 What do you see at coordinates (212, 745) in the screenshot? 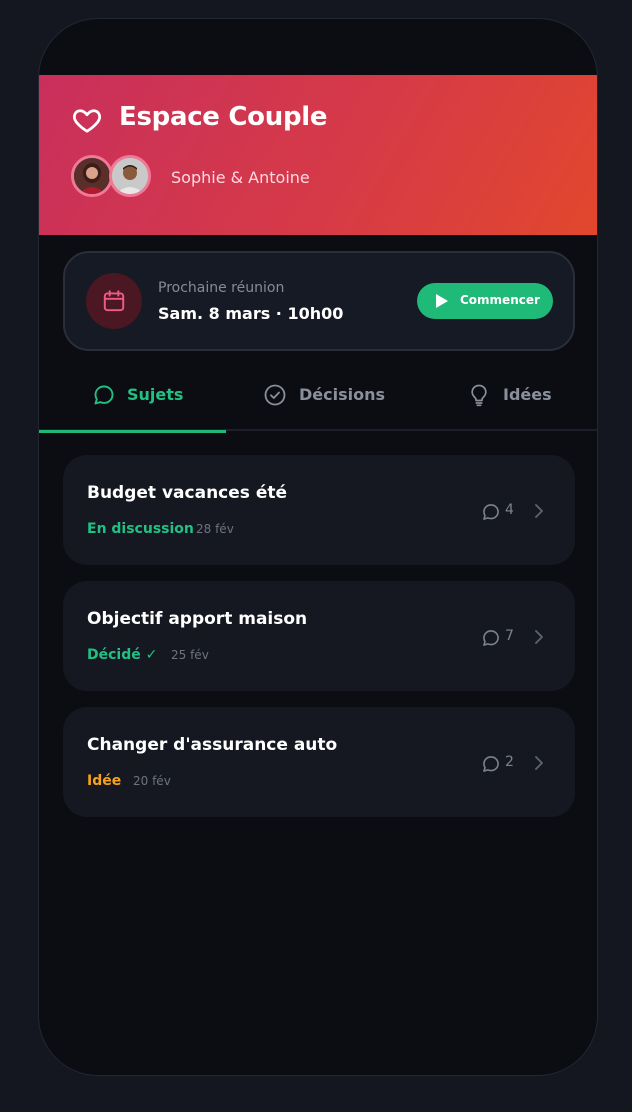
I see `topic-title: Changer d'assurance auto` at bounding box center [212, 745].